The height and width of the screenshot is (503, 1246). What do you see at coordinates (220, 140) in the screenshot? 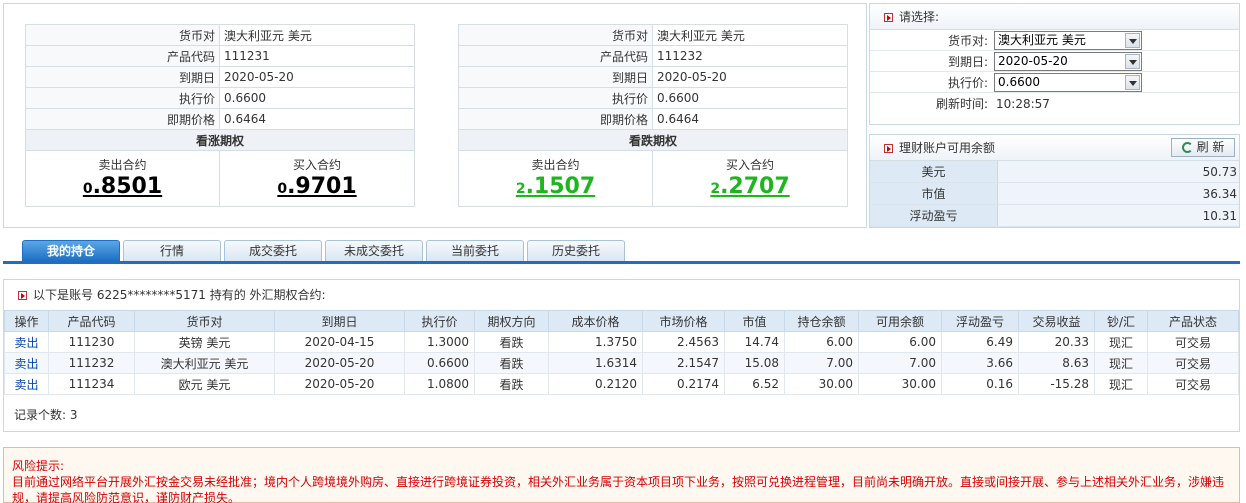
I see `option-type-title: 看涨期权` at bounding box center [220, 140].